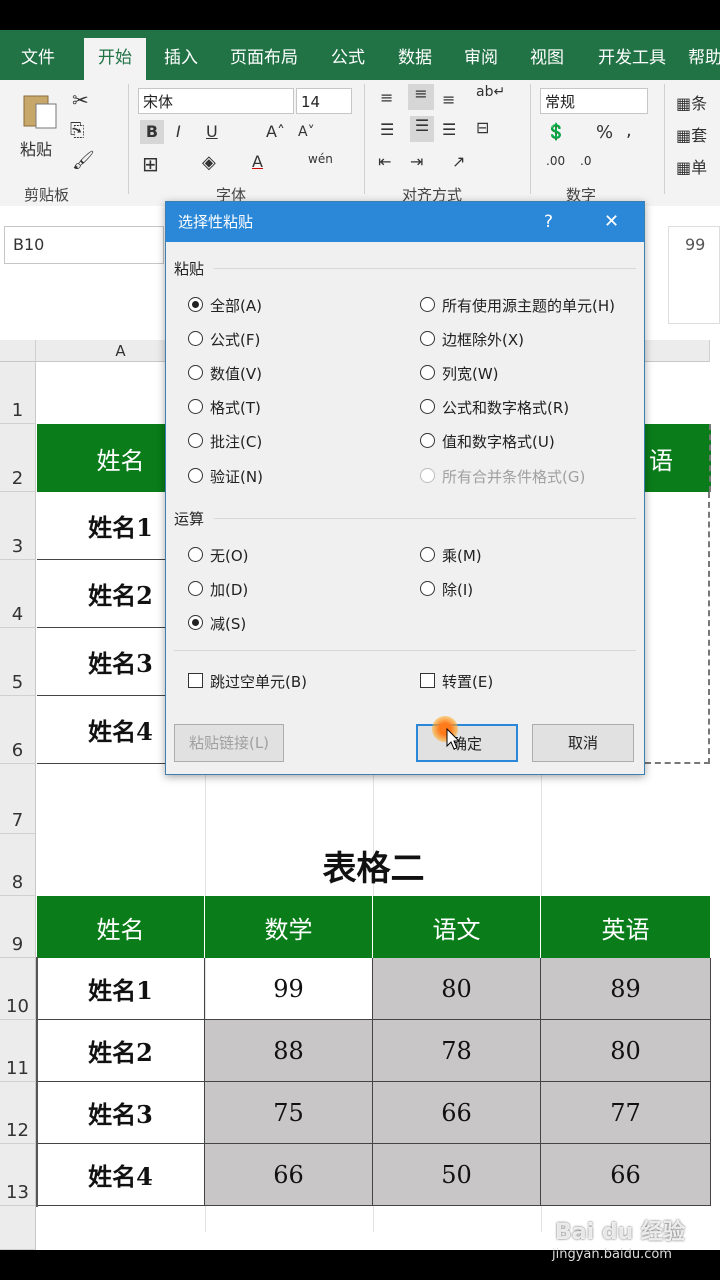 This screenshot has height=1280, width=720. What do you see at coordinates (18, 351) in the screenshot?
I see `select-all-corner` at bounding box center [18, 351].